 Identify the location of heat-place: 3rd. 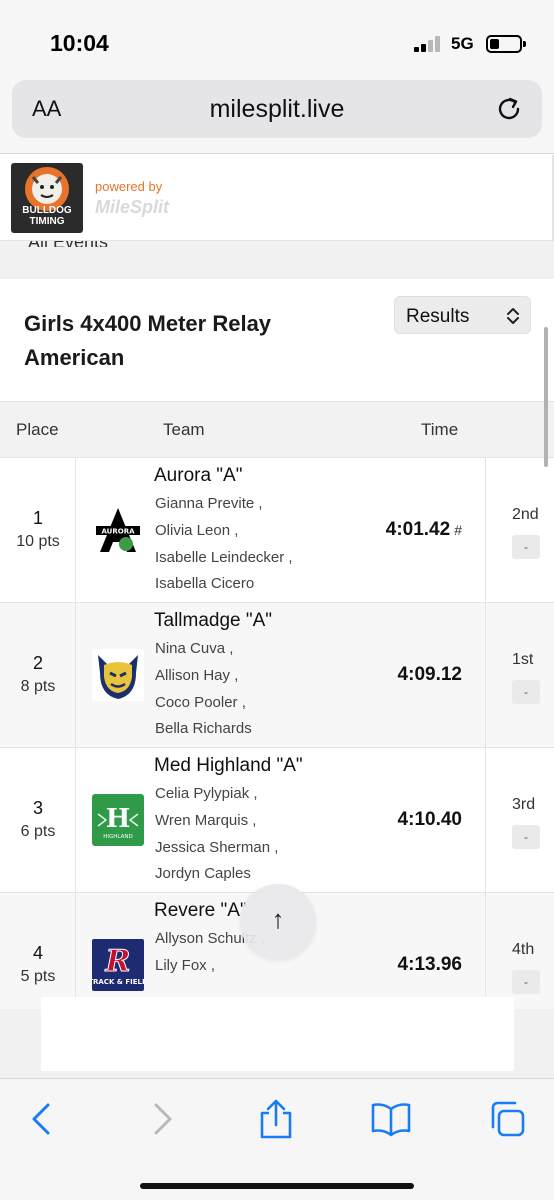
(524, 804).